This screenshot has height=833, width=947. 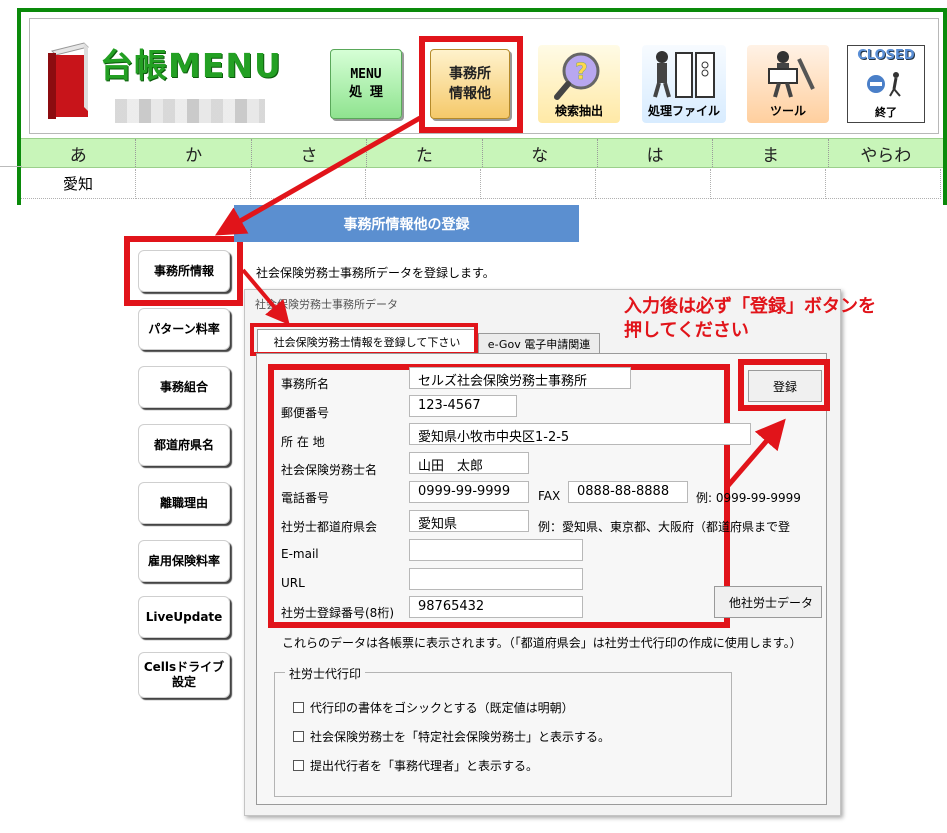 I want to click on prefecture-assoc-label: 社労士都道府県会, so click(x=329, y=527).